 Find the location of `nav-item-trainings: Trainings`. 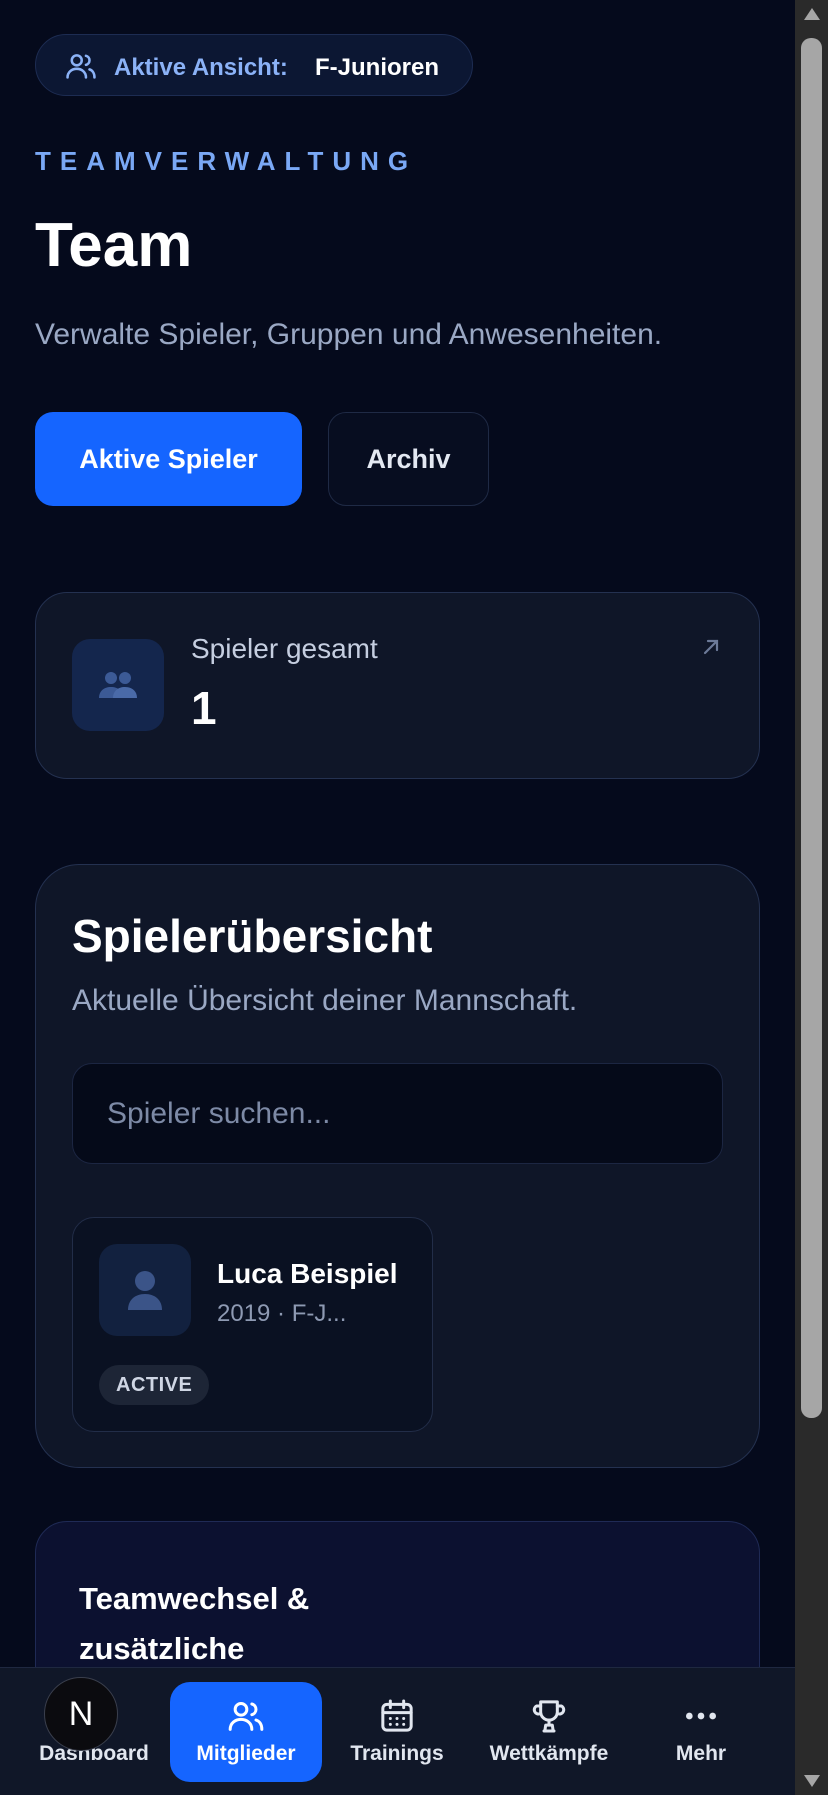

nav-item-trainings: Trainings is located at coordinates (397, 1732).